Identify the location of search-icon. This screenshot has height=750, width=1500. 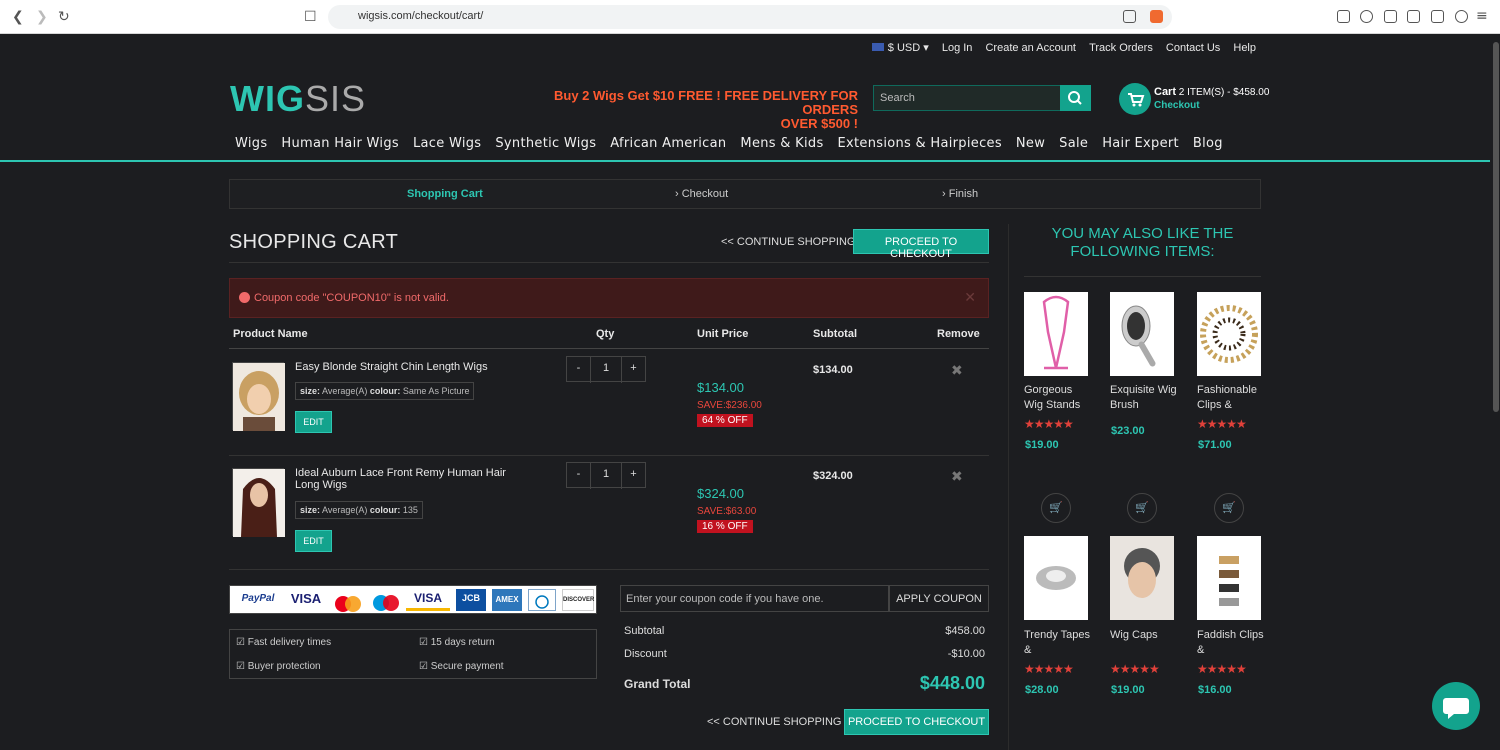
(1075, 98).